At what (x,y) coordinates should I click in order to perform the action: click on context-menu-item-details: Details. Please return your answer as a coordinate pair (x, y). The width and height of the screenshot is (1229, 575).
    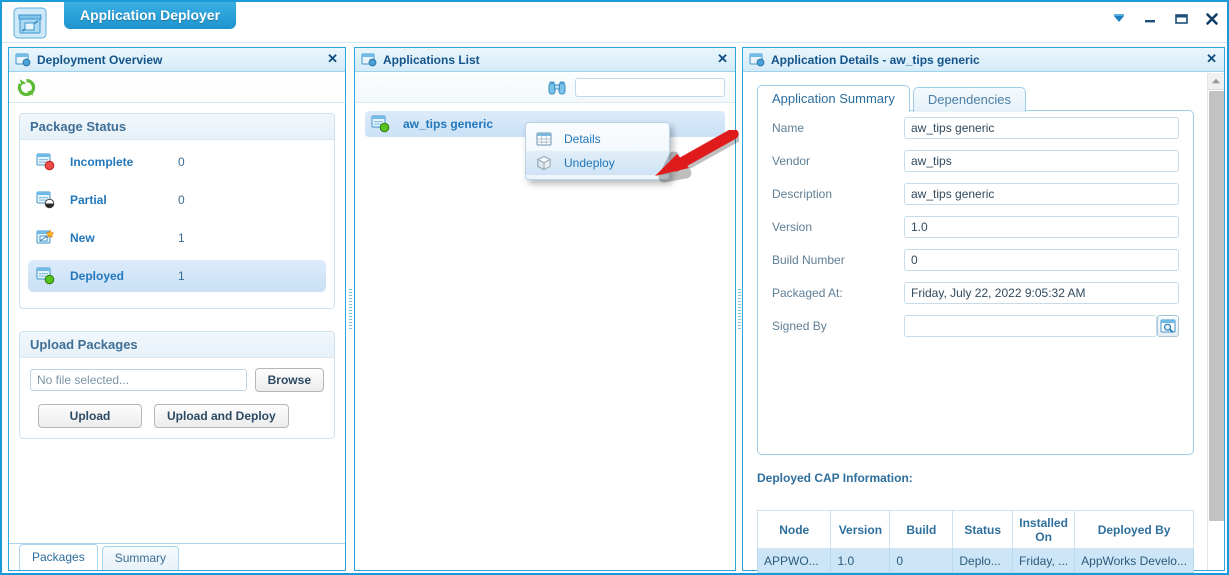
    Looking at the image, I should click on (597, 139).